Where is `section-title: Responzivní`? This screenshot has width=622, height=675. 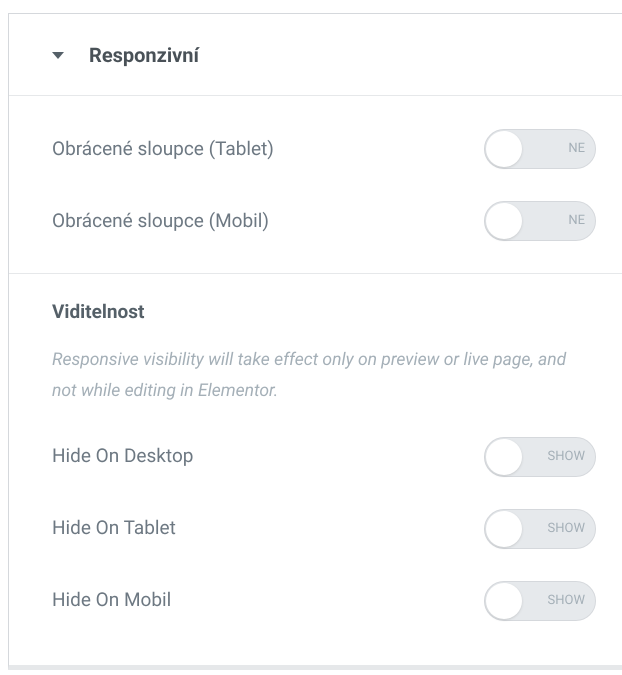 section-title: Responzivní is located at coordinates (144, 55).